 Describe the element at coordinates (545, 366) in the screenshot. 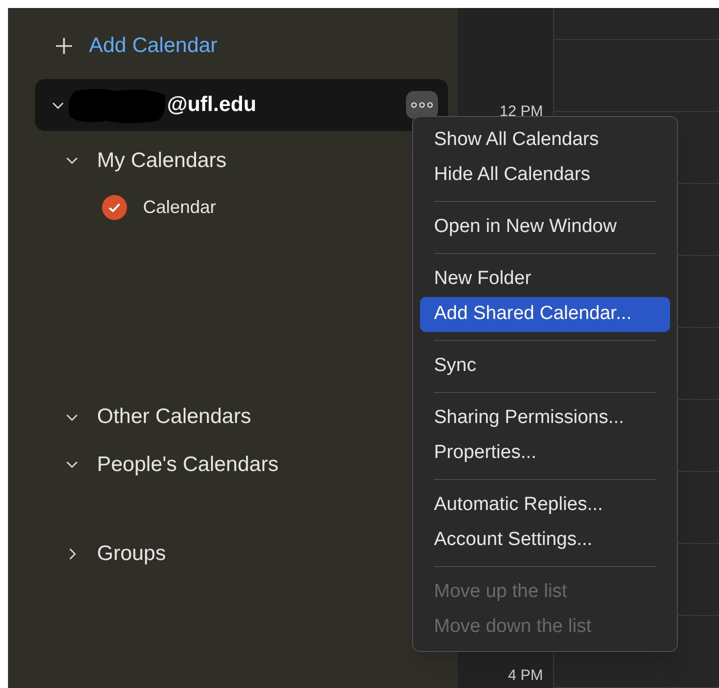

I see `menu-item: Sync` at that location.